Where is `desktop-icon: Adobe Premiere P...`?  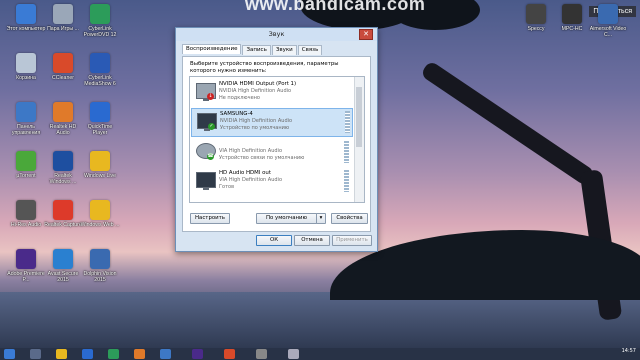 desktop-icon: Adobe Premiere P... is located at coordinates (26, 266).